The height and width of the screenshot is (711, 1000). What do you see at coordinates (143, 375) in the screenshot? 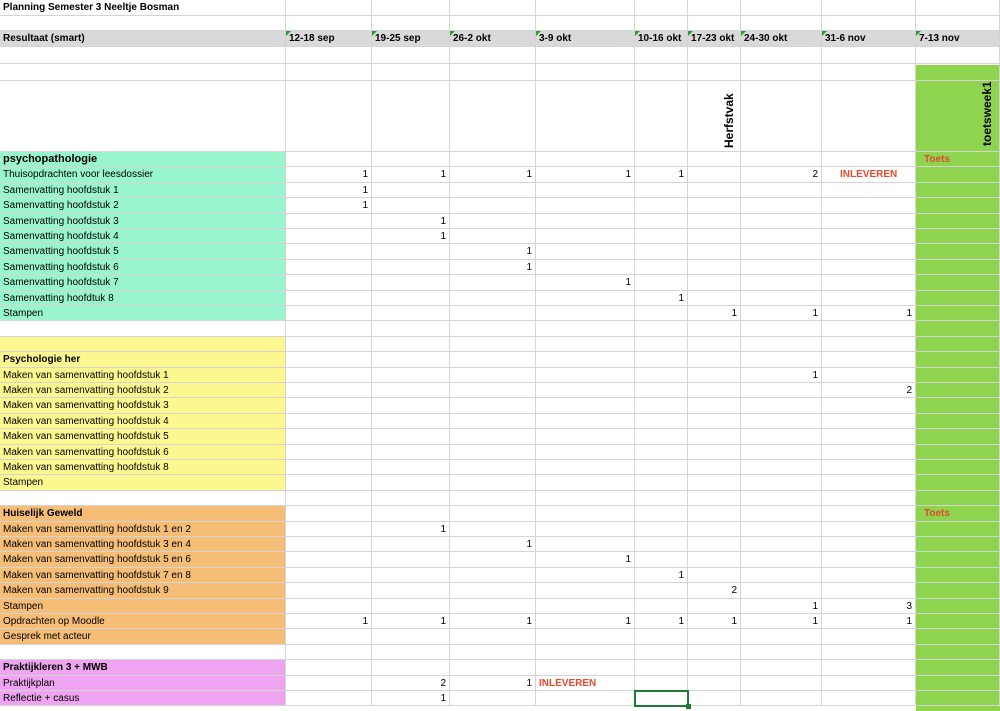
I see `task-label: Maken van samenvatting hoofdstuk 1` at bounding box center [143, 375].